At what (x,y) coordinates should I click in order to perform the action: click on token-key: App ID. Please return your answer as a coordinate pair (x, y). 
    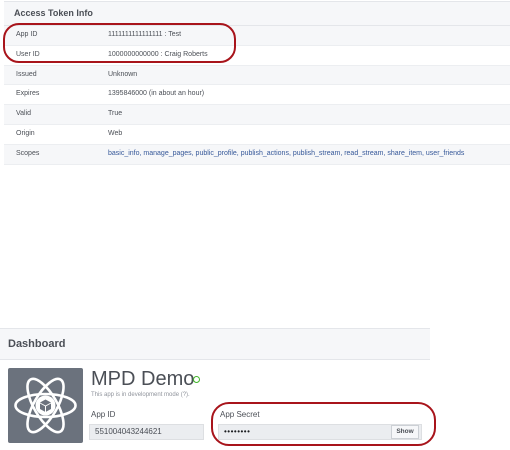
    Looking at the image, I should click on (27, 34).